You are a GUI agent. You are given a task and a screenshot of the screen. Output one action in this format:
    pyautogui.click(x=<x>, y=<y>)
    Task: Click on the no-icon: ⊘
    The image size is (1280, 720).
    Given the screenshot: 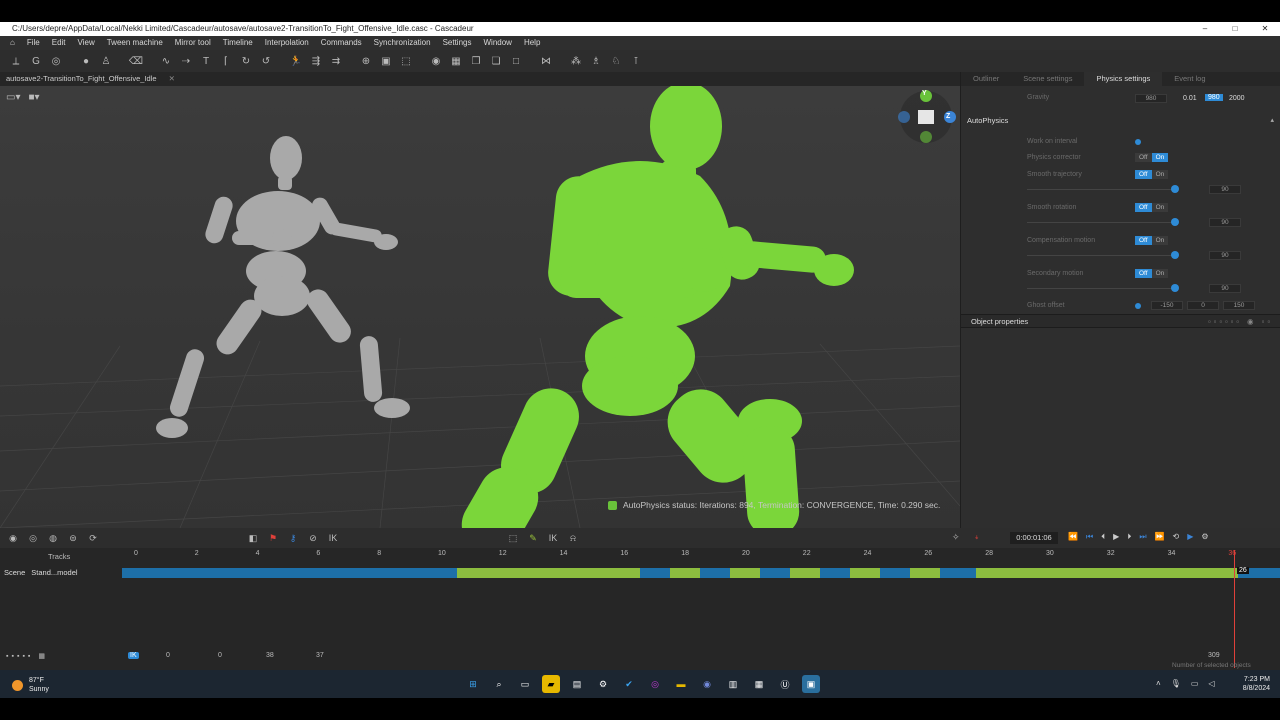 What is the action you would take?
    pyautogui.click(x=313, y=538)
    